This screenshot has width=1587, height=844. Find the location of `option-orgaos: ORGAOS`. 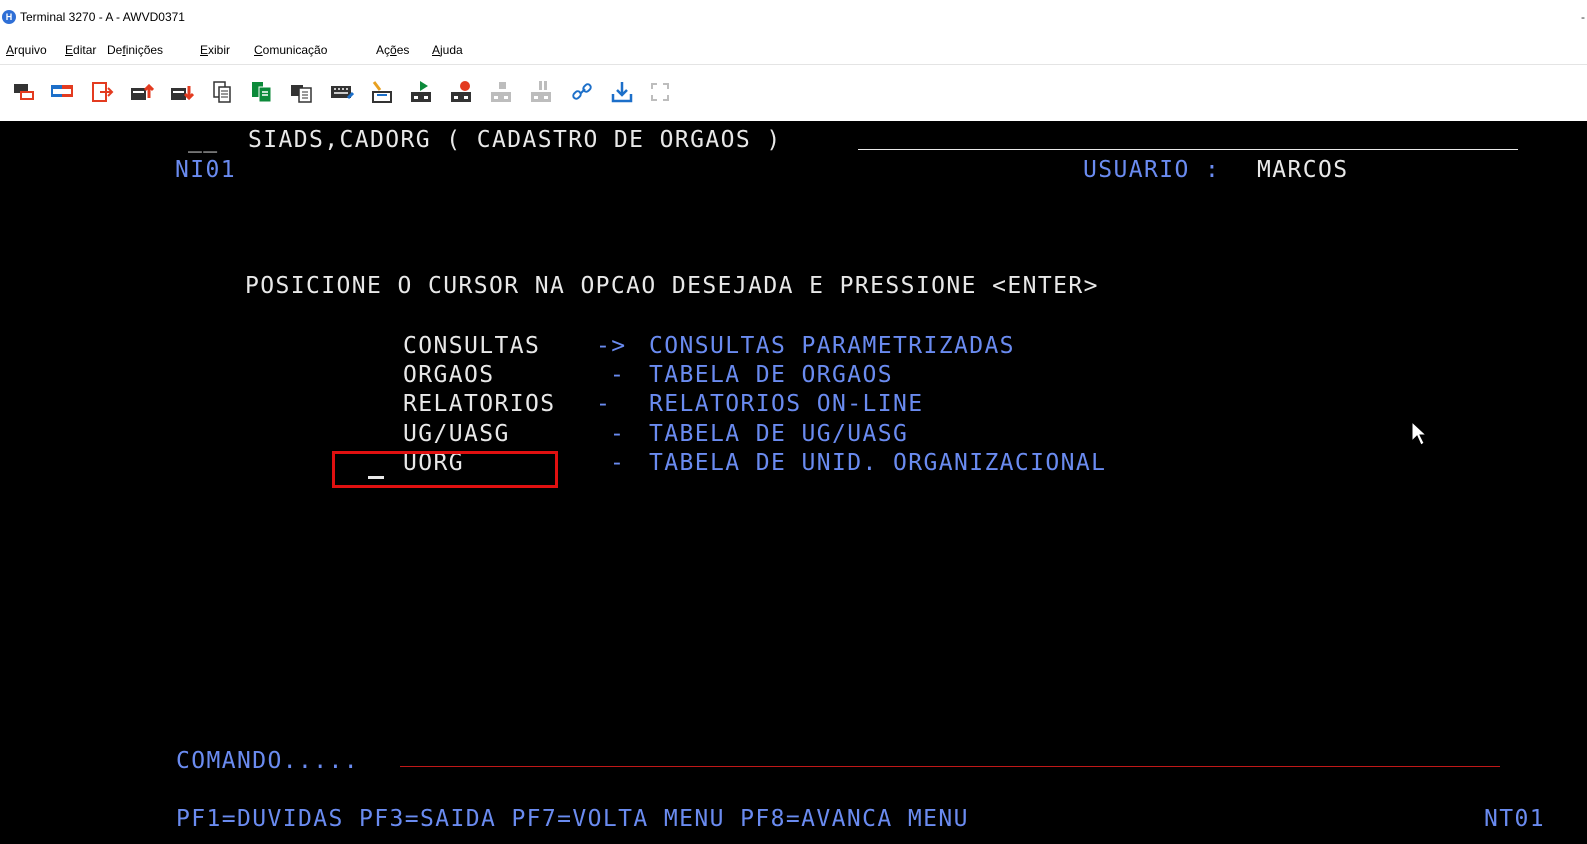

option-orgaos: ORGAOS is located at coordinates (448, 375).